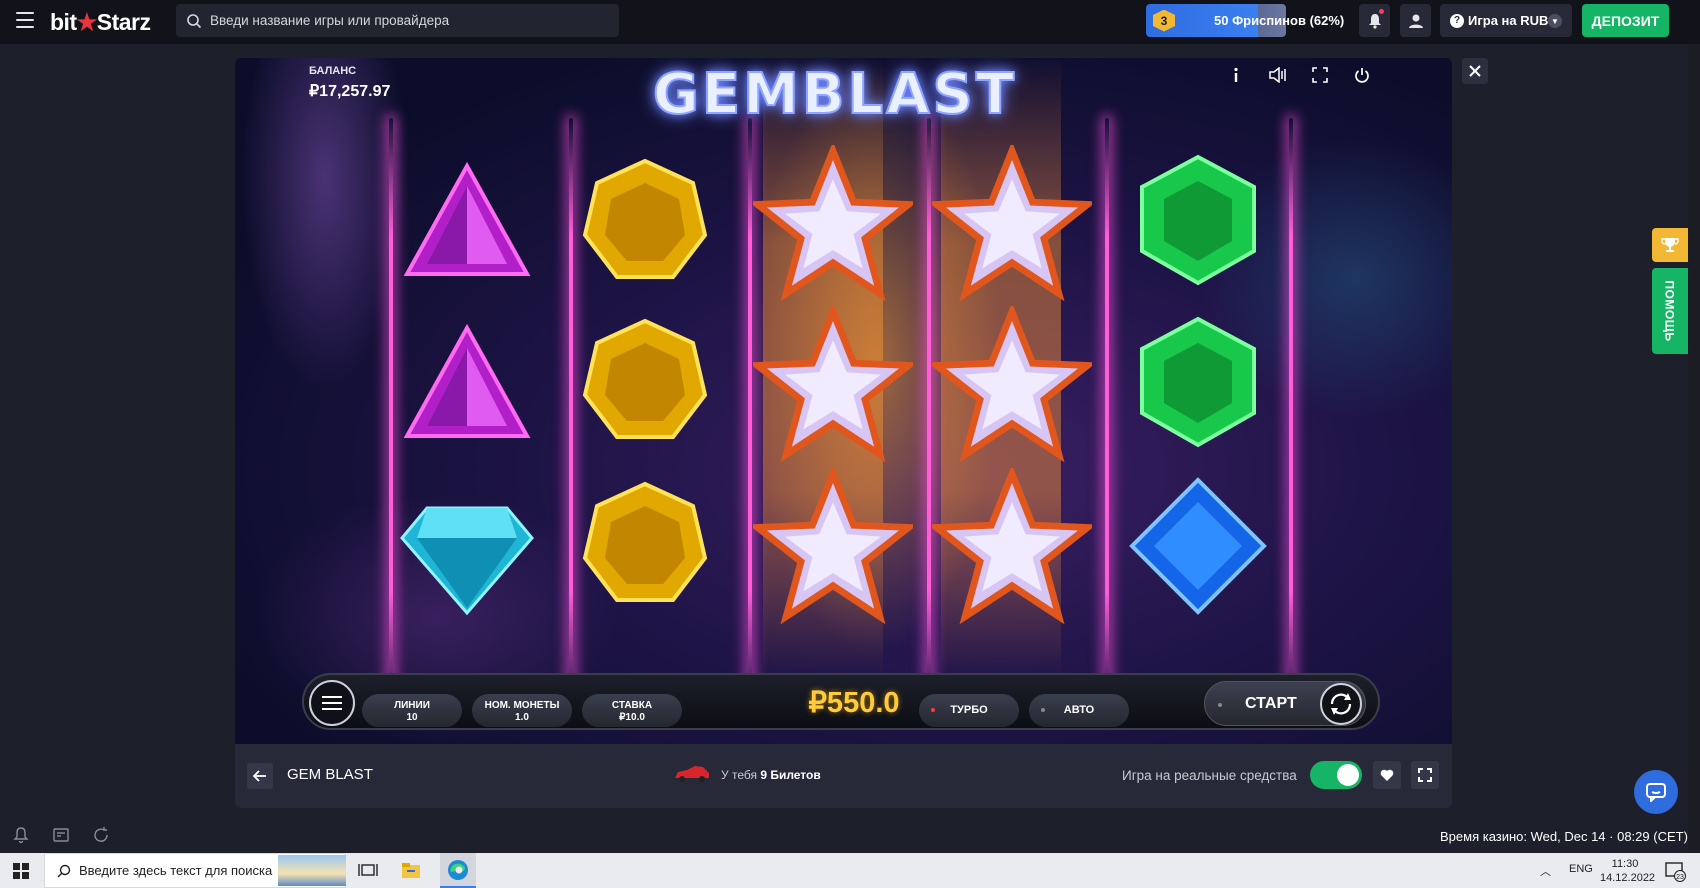 The height and width of the screenshot is (888, 1700). I want to click on profile-button, so click(1415, 20).